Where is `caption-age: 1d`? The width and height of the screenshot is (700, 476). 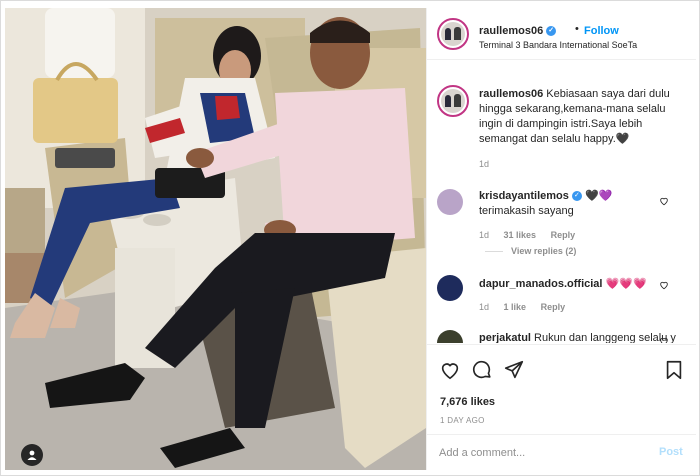 caption-age: 1d is located at coordinates (484, 164).